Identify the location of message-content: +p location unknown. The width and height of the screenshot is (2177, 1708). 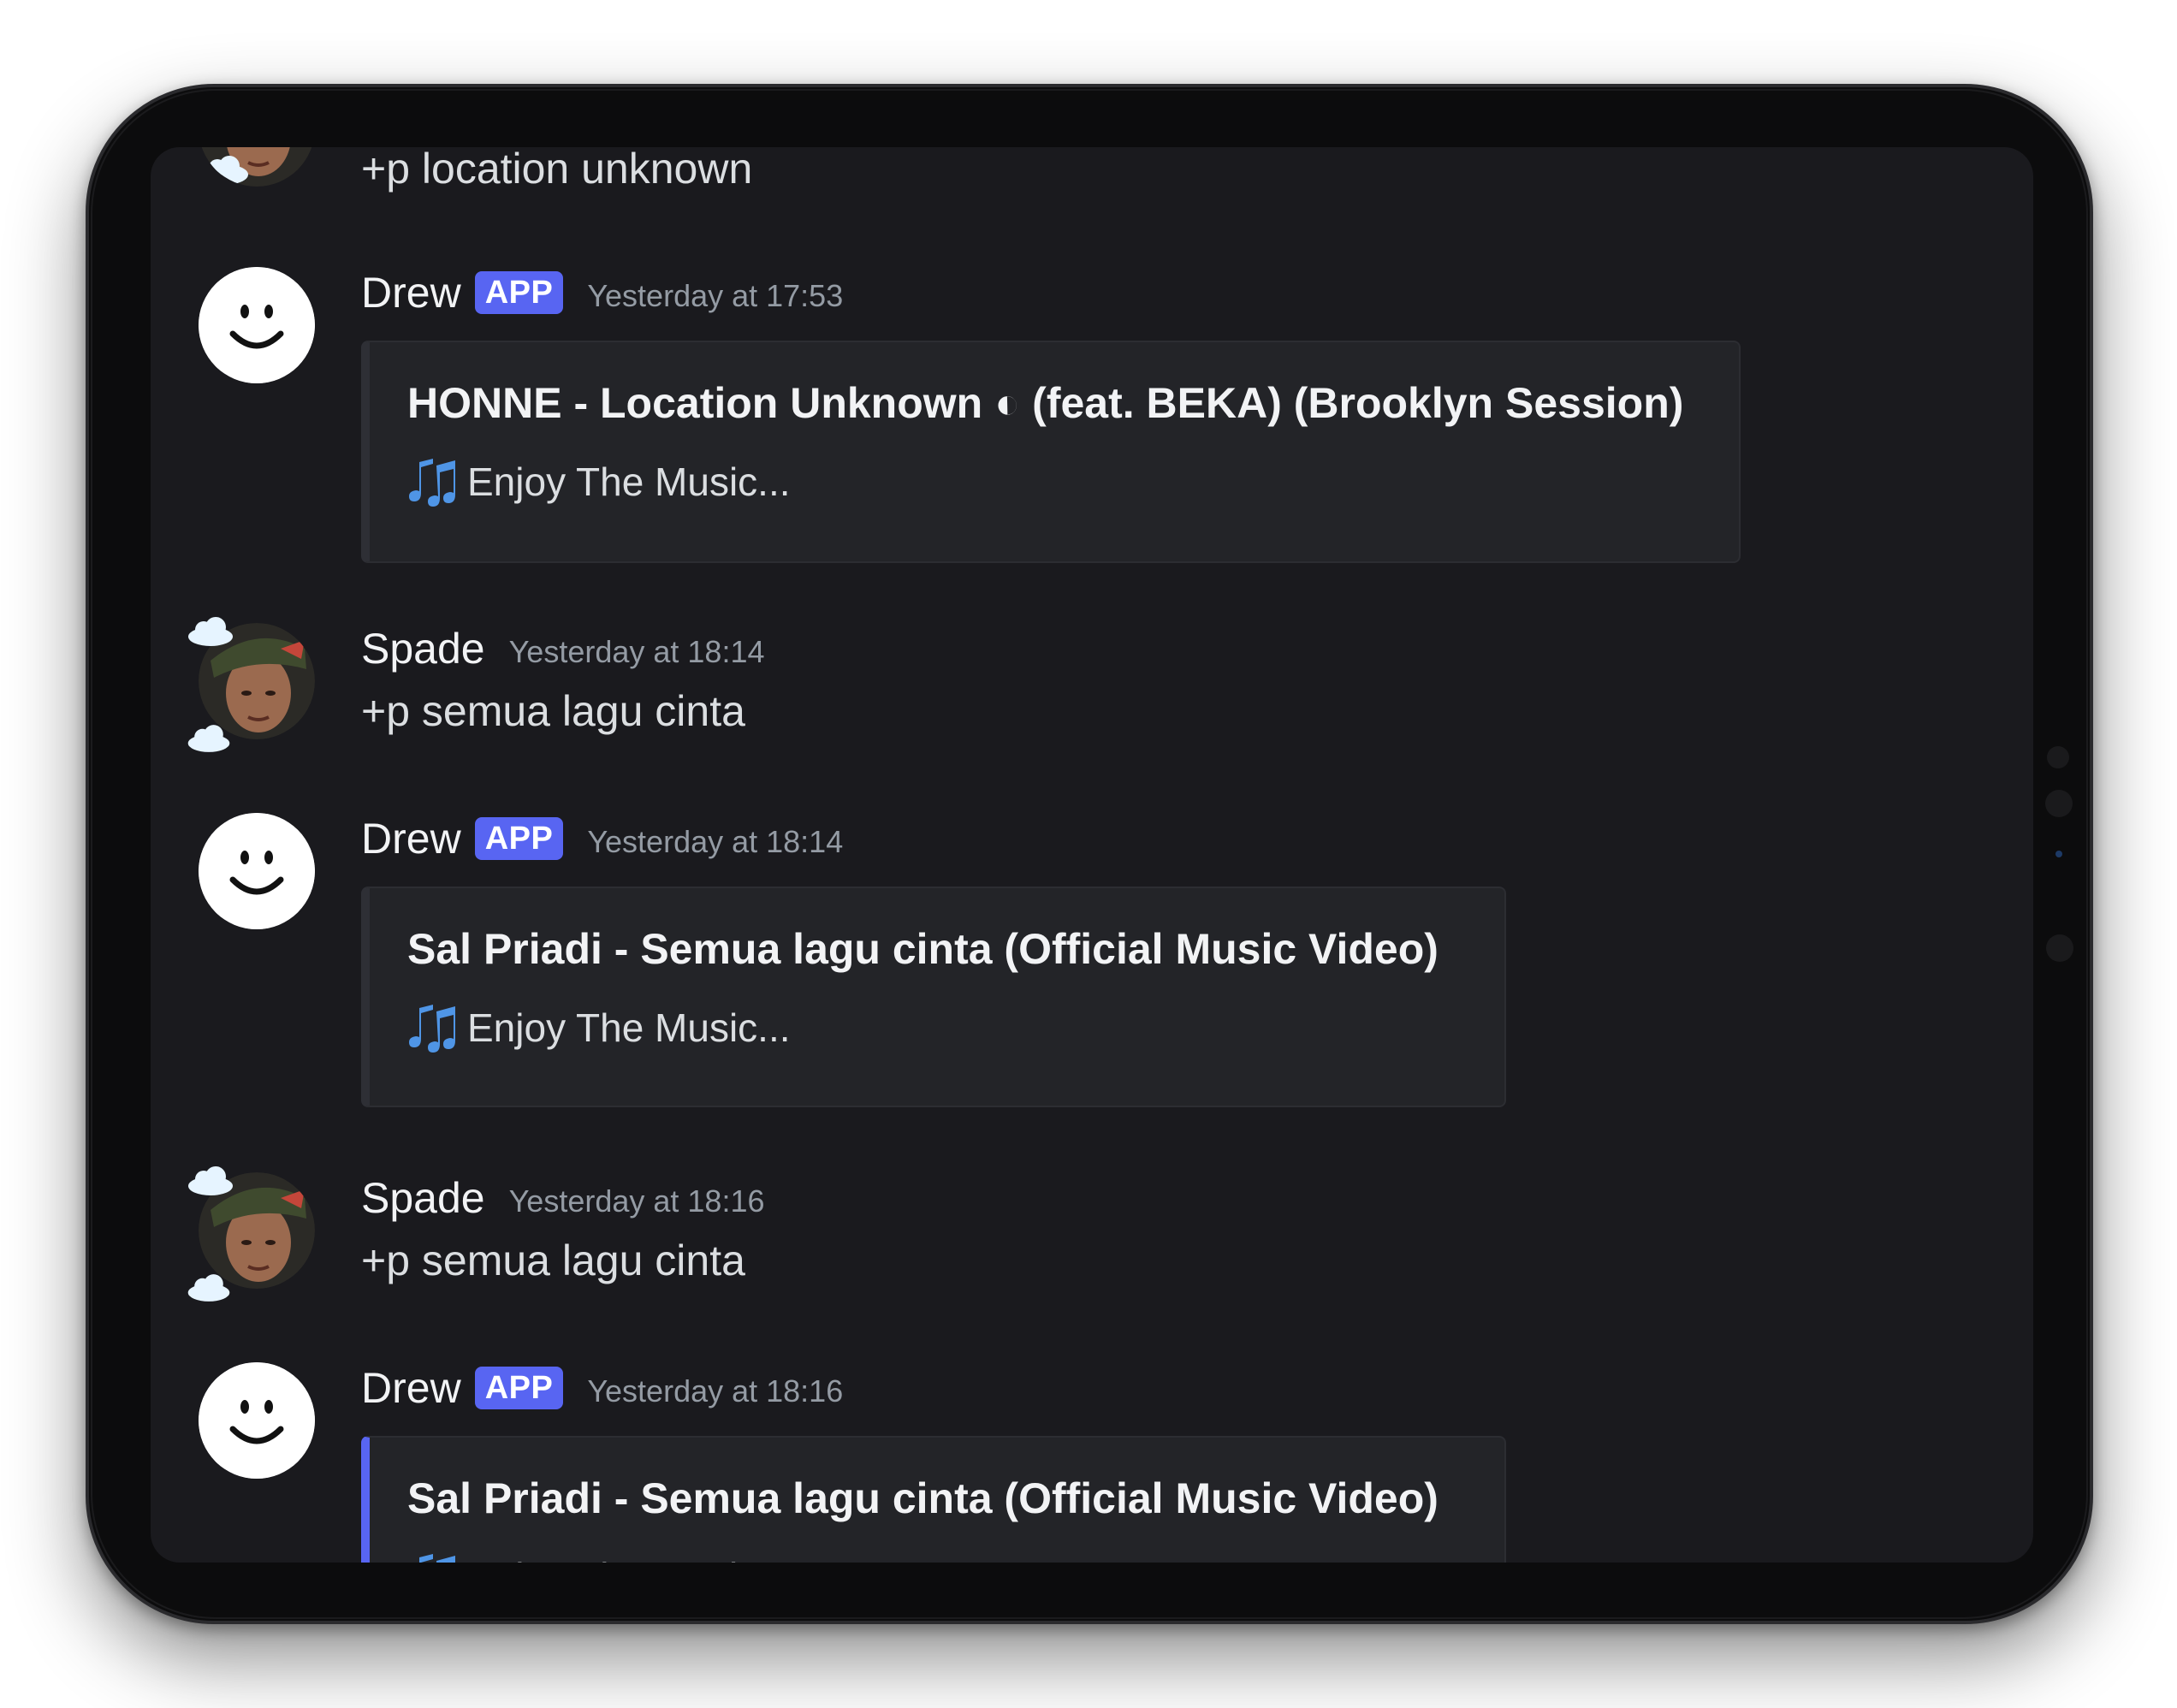
(557, 170).